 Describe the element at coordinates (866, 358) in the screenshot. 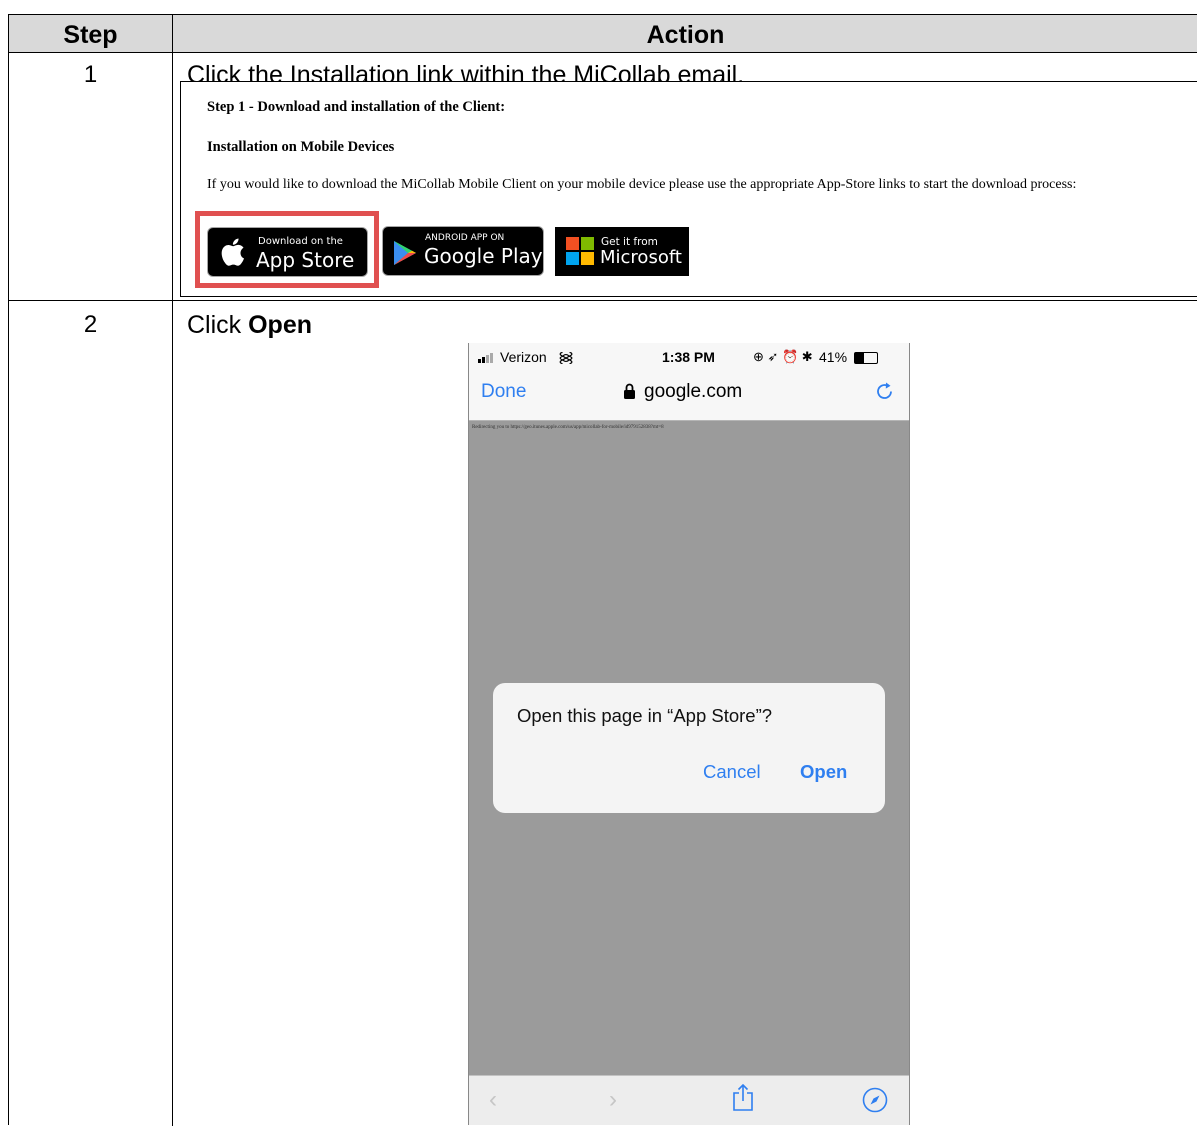

I see `battery-icon` at that location.